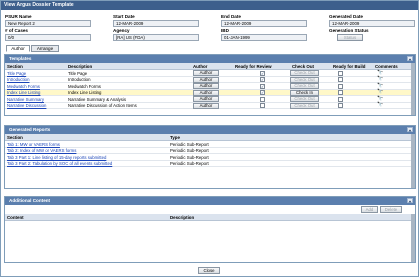 The image size is (419, 277). I want to click on report-section-link: Tab 1: MW or VAERS forms, so click(33, 144).